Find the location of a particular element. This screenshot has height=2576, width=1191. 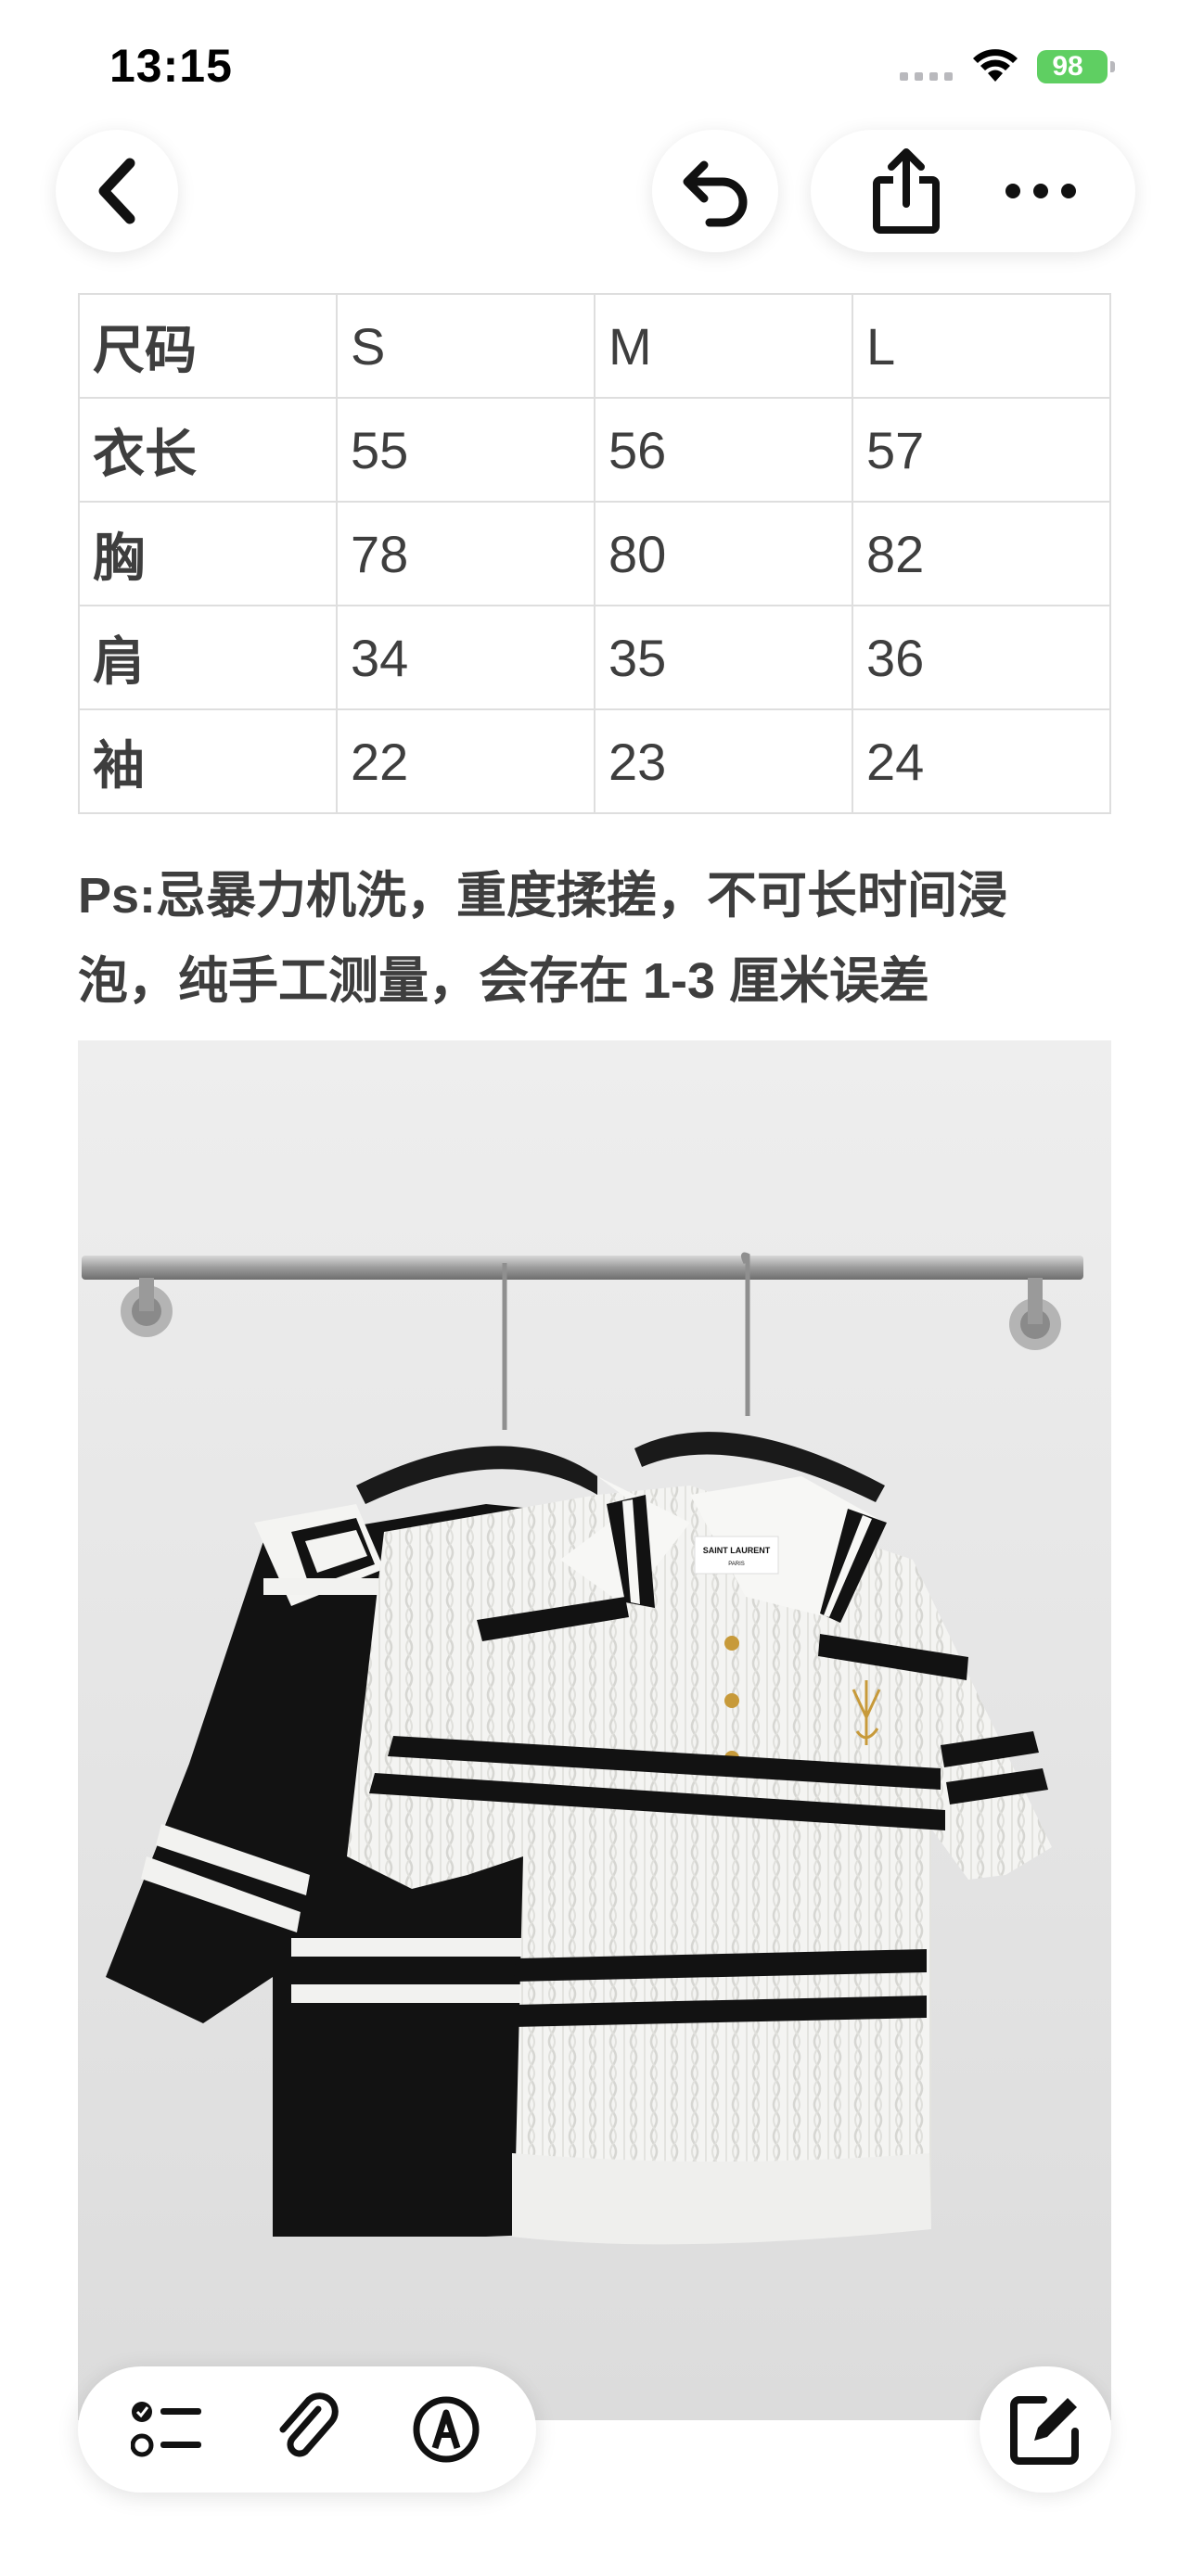

back-button is located at coordinates (117, 191).